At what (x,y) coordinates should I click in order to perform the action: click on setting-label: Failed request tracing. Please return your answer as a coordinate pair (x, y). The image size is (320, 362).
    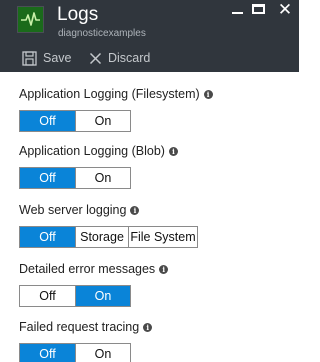
    Looking at the image, I should click on (79, 327).